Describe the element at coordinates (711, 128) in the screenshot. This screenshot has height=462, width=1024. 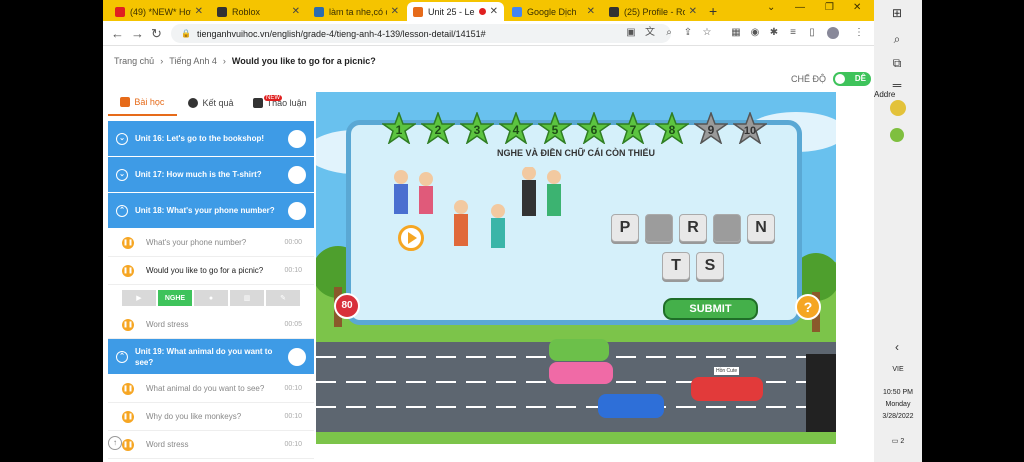
I see `star-level: 9` at that location.